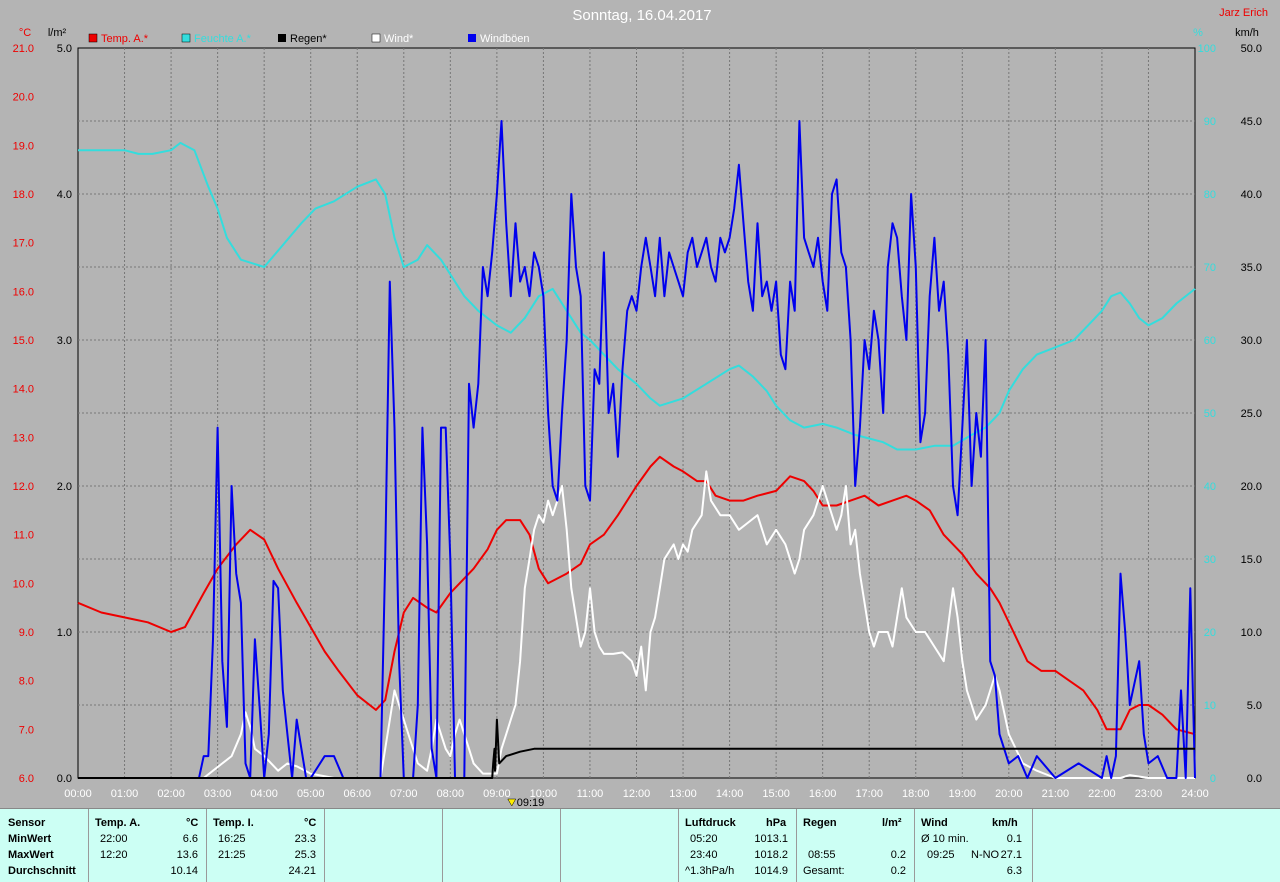 This screenshot has height=882, width=1280. What do you see at coordinates (1102, 794) in the screenshot?
I see `time-tick-label: 22:00` at bounding box center [1102, 794].